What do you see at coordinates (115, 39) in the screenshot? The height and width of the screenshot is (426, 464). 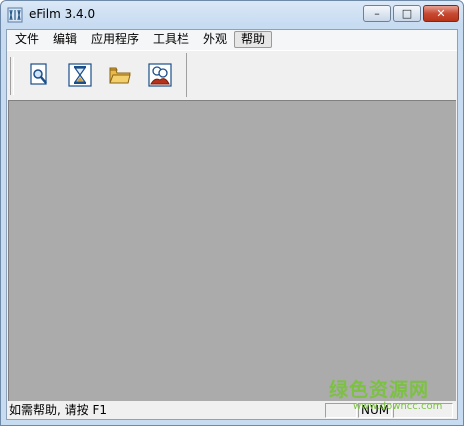 I see `menu-applications: 应用程序` at bounding box center [115, 39].